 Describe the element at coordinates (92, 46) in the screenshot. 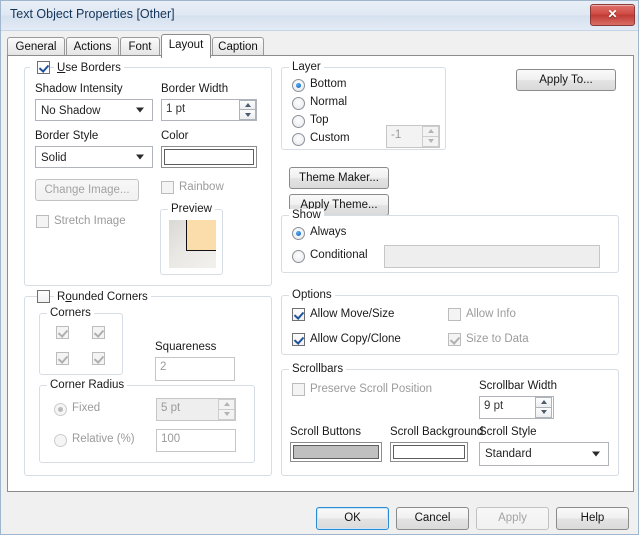

I see `tab-actions: Actions` at that location.